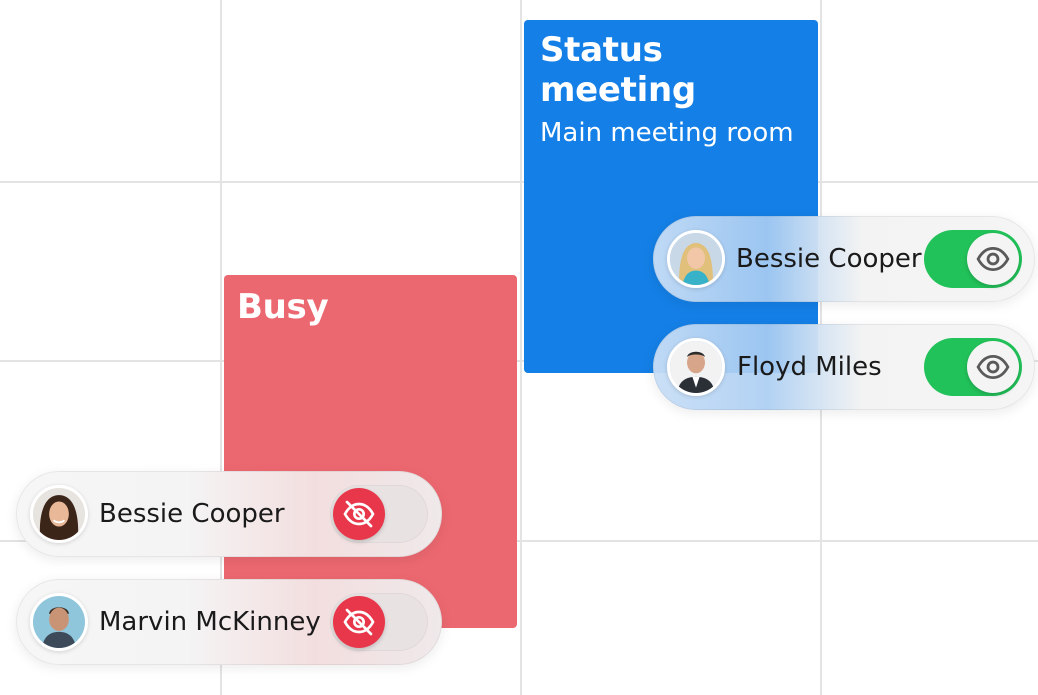 Image resolution: width=1038 pixels, height=695 pixels. Describe the element at coordinates (210, 622) in the screenshot. I see `participant-name: Marvin McKinney` at that location.